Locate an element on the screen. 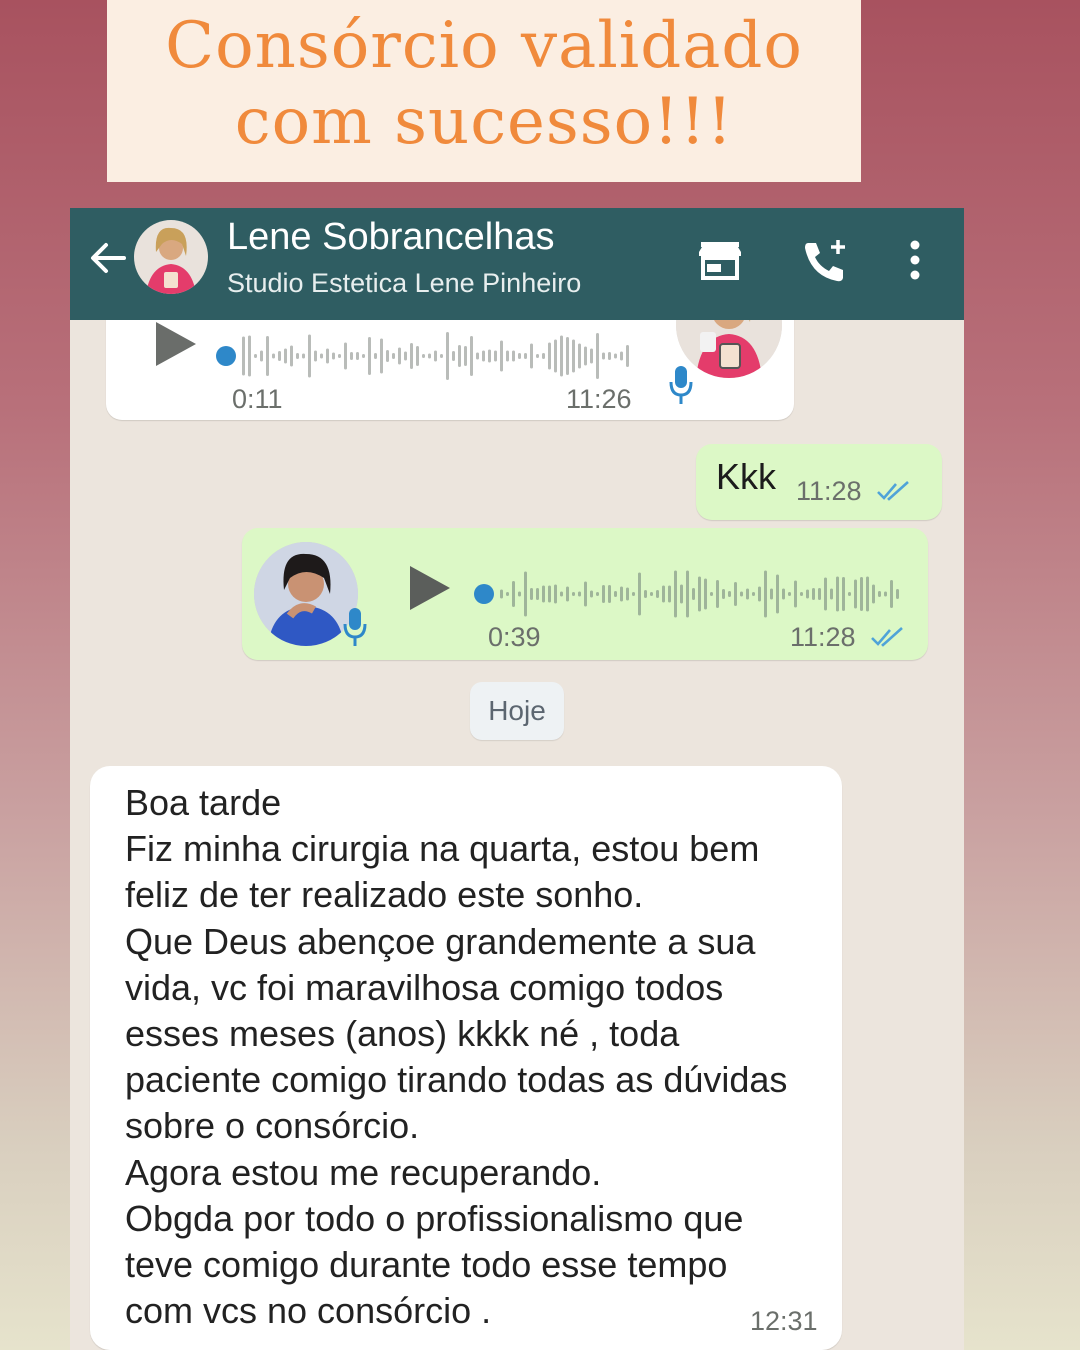 The width and height of the screenshot is (1080, 1350). banner-title: Consórcio validado com sucesso!!! is located at coordinates (484, 84).